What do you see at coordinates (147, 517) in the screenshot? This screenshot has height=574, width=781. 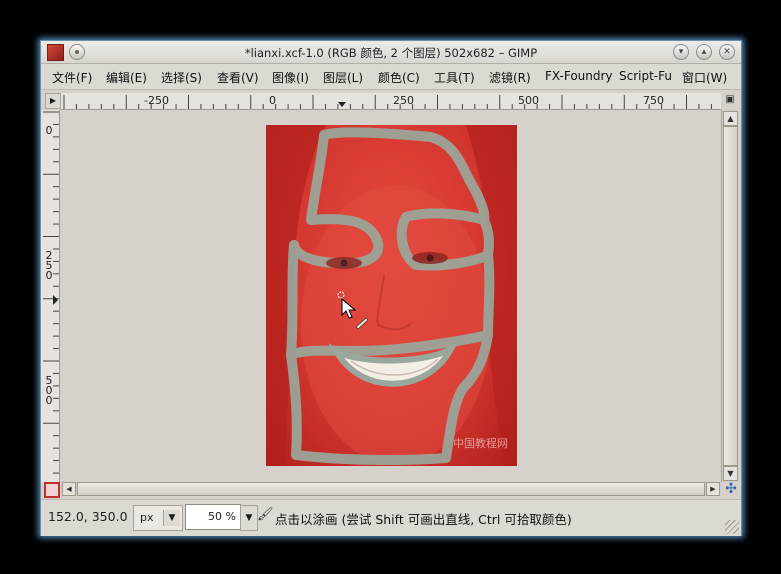 I see `unit-value: px` at bounding box center [147, 517].